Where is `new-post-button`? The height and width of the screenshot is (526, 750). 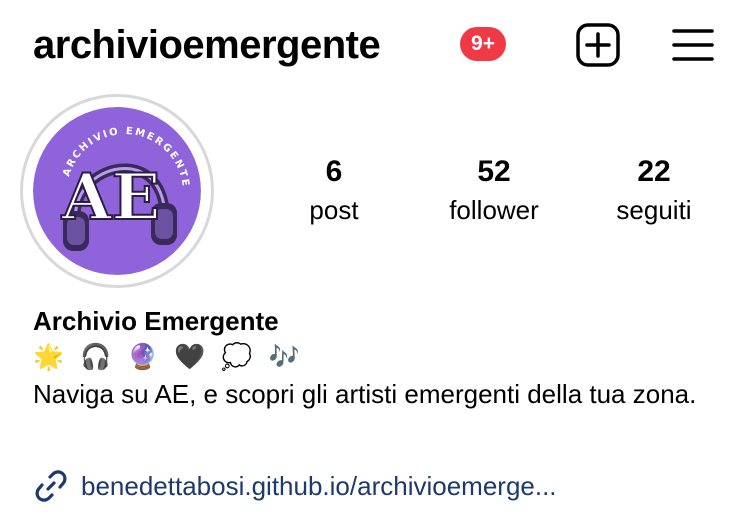
new-post-button is located at coordinates (598, 45).